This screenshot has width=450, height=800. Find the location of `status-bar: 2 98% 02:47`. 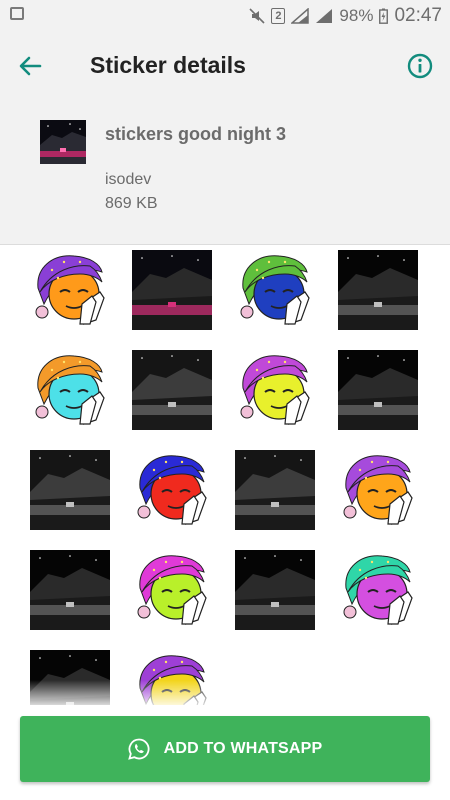

status-bar: 2 98% 02:47 is located at coordinates (225, 16).